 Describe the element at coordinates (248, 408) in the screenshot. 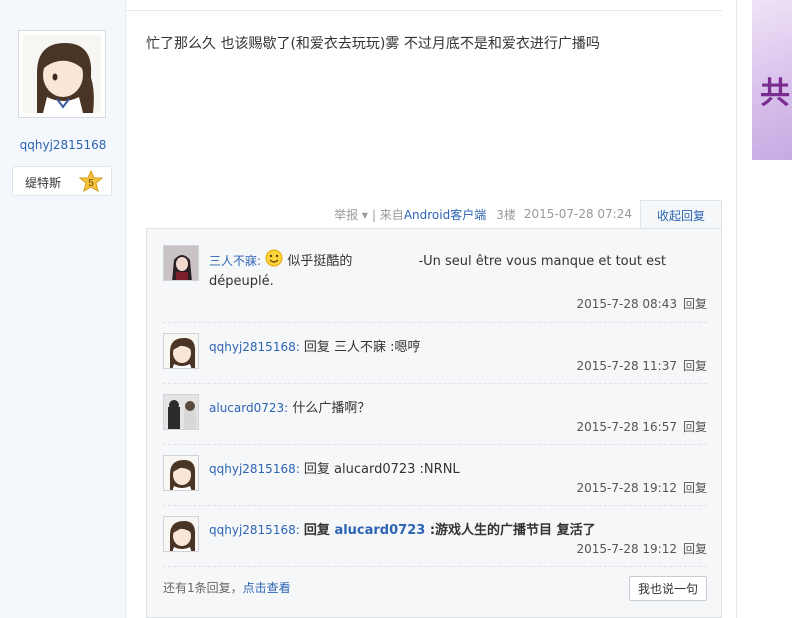

I see `reply-username: alucard0723:` at that location.